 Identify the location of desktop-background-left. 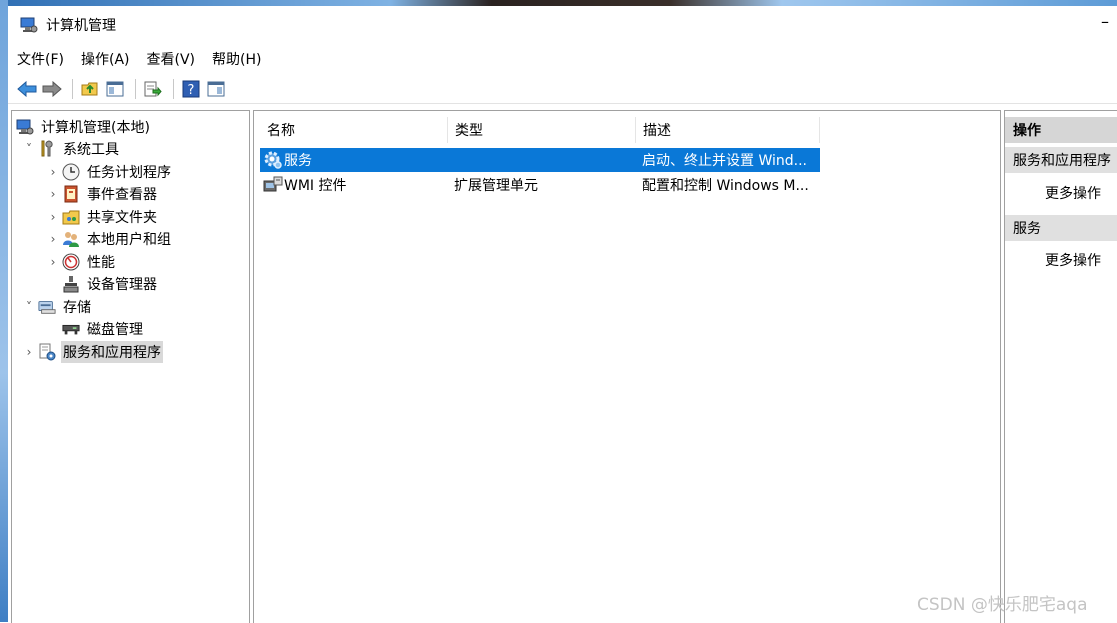
(4, 311).